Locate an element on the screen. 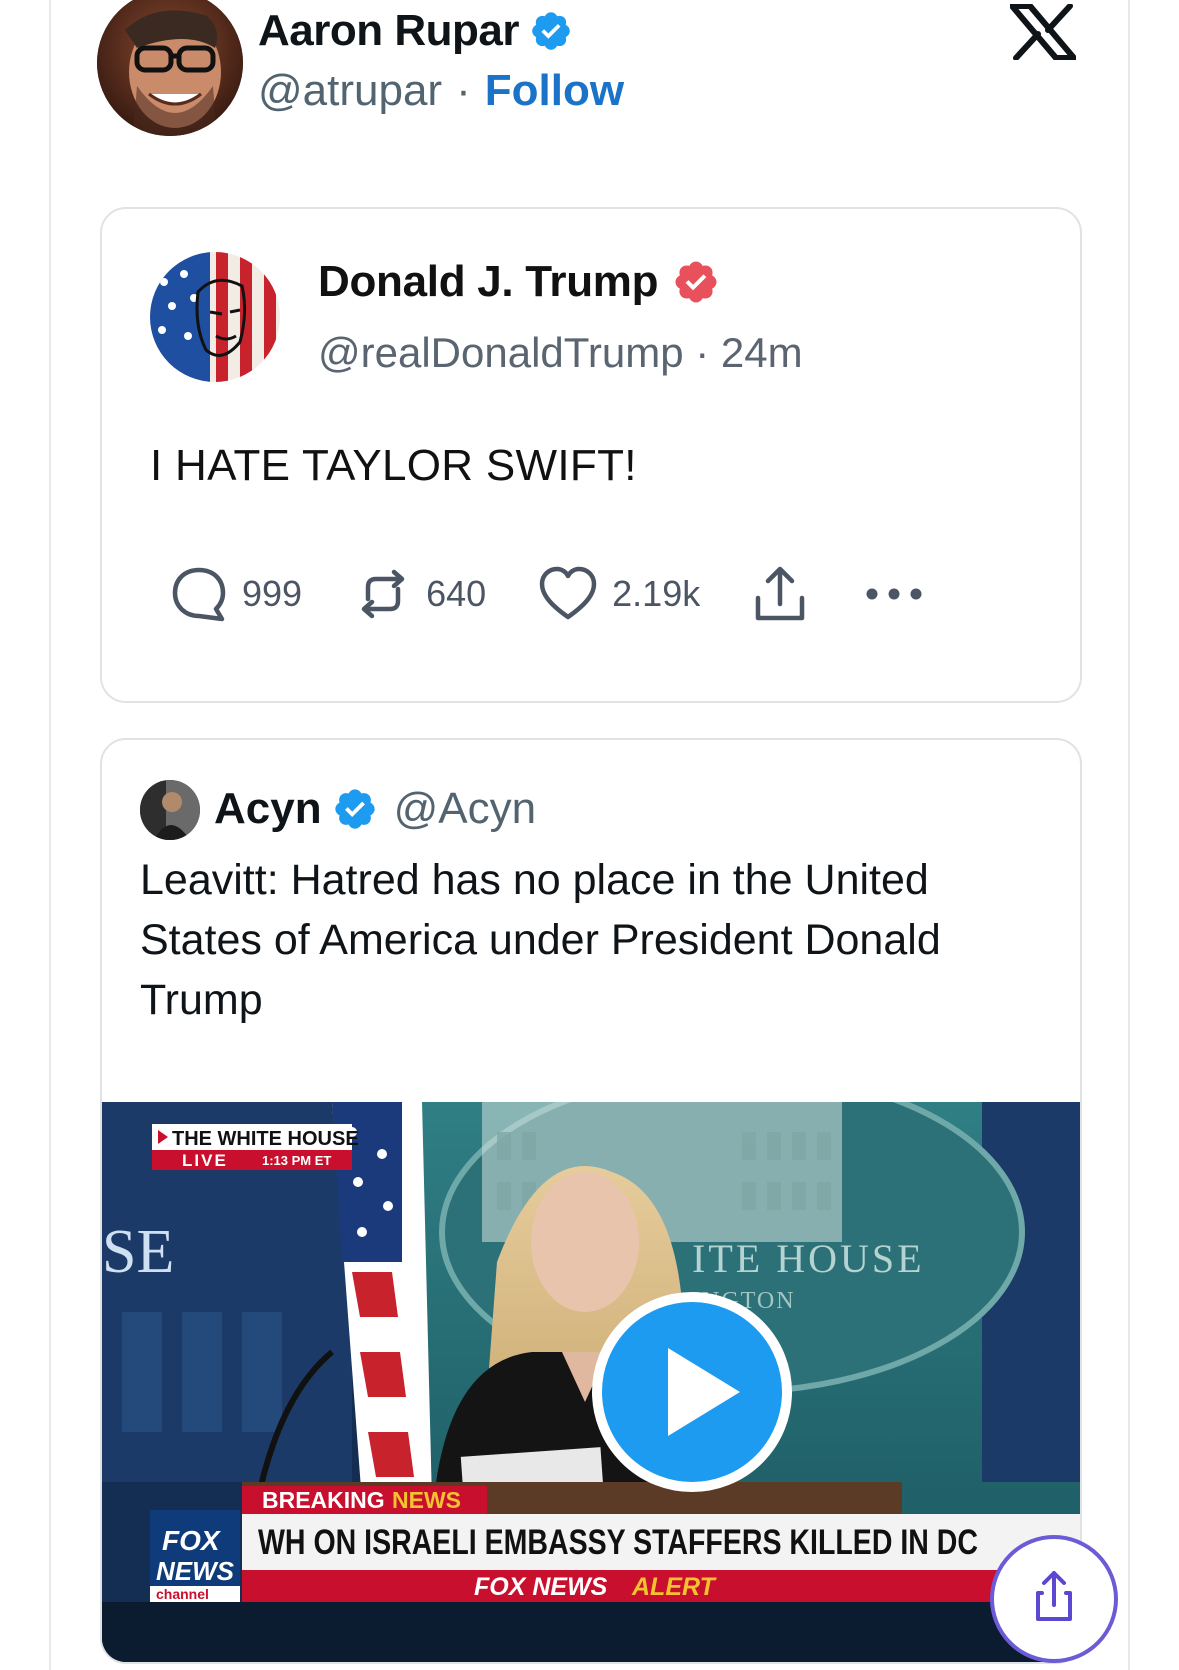  more-button is located at coordinates (894, 594).